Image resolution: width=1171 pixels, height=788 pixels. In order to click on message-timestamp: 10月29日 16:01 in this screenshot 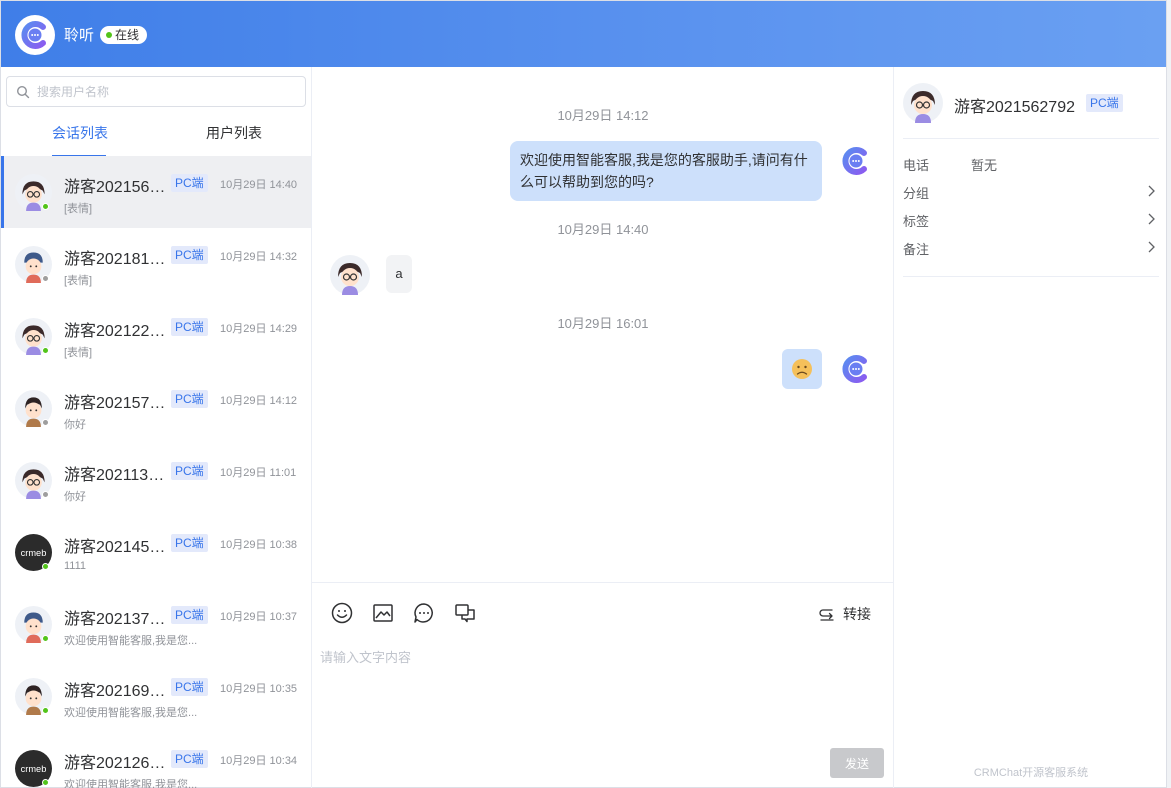, I will do `click(603, 323)`.